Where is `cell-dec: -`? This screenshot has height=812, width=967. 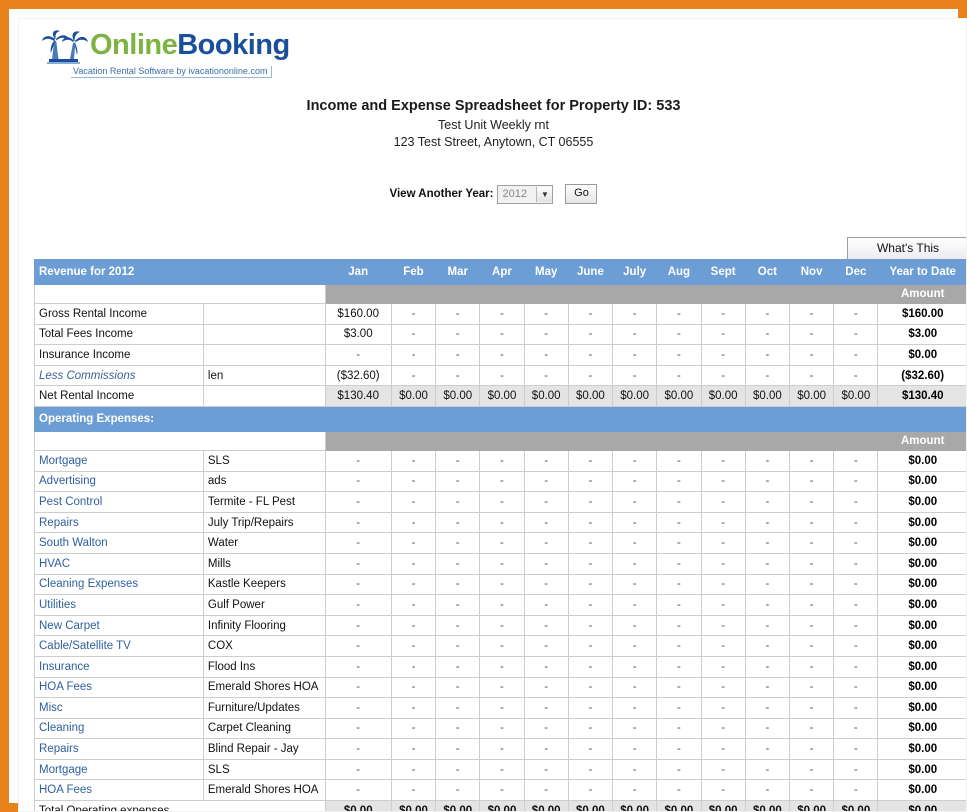 cell-dec: - is located at coordinates (856, 708).